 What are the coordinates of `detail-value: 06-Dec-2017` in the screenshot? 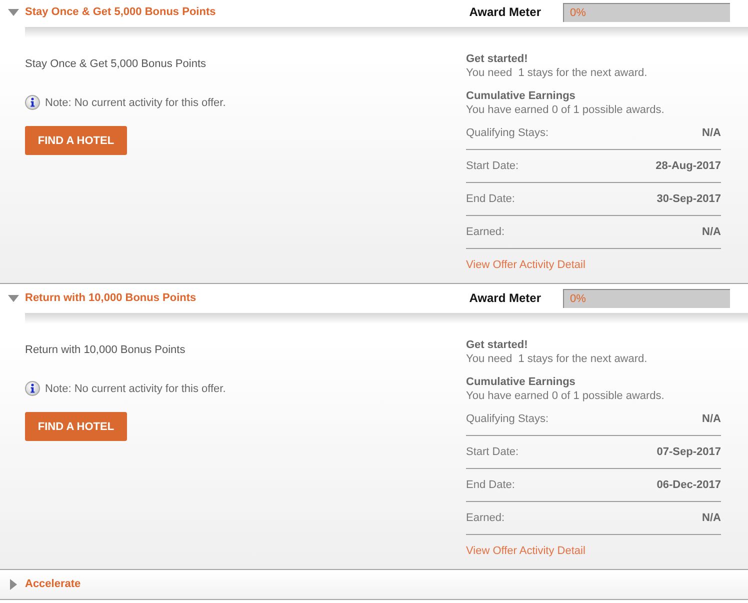 It's located at (688, 485).